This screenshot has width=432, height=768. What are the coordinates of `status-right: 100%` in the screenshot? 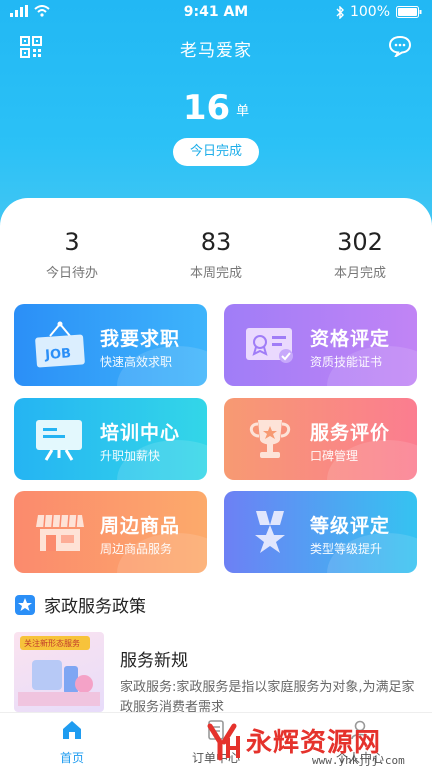 It's located at (379, 12).